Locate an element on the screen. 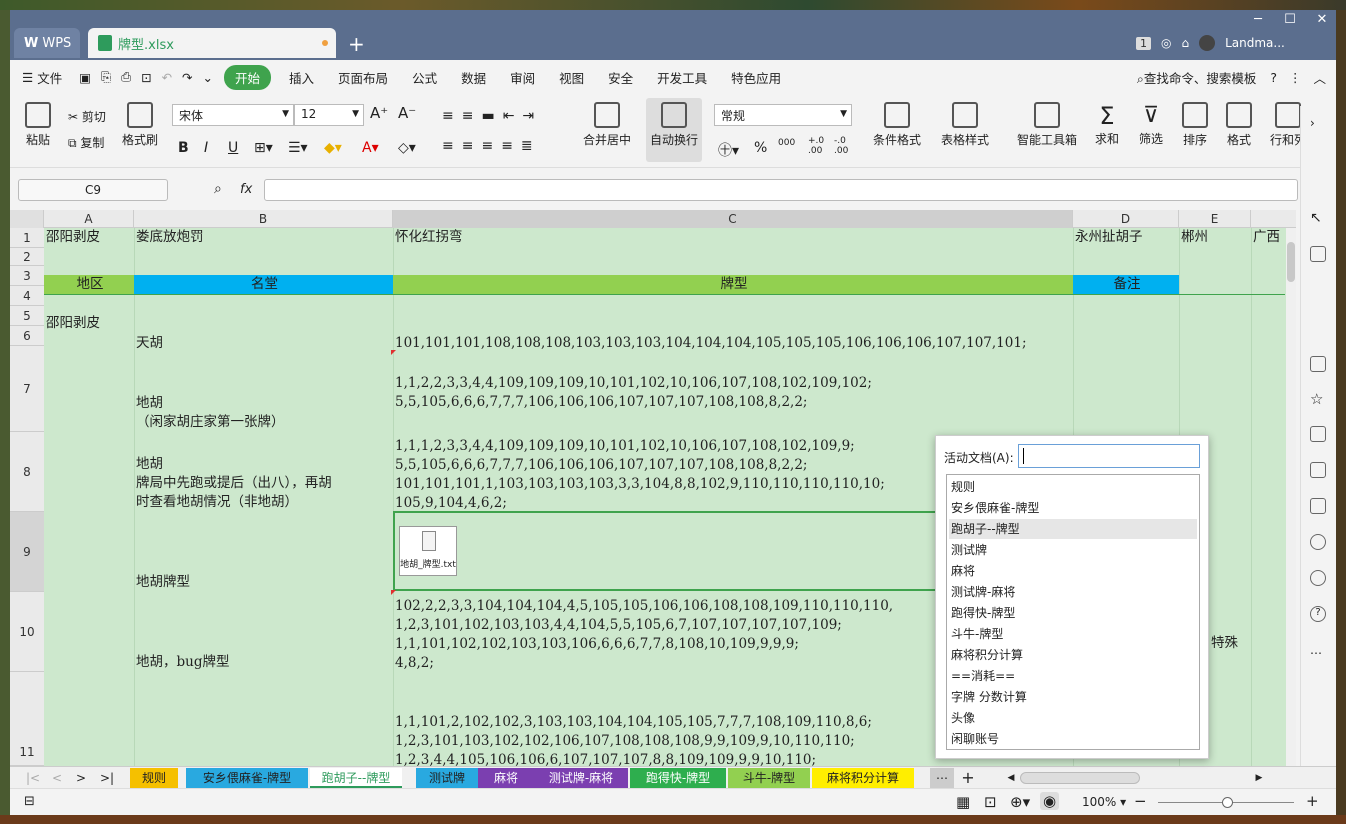 The width and height of the screenshot is (1346, 824). zoom-slider-handle is located at coordinates (1227, 802).